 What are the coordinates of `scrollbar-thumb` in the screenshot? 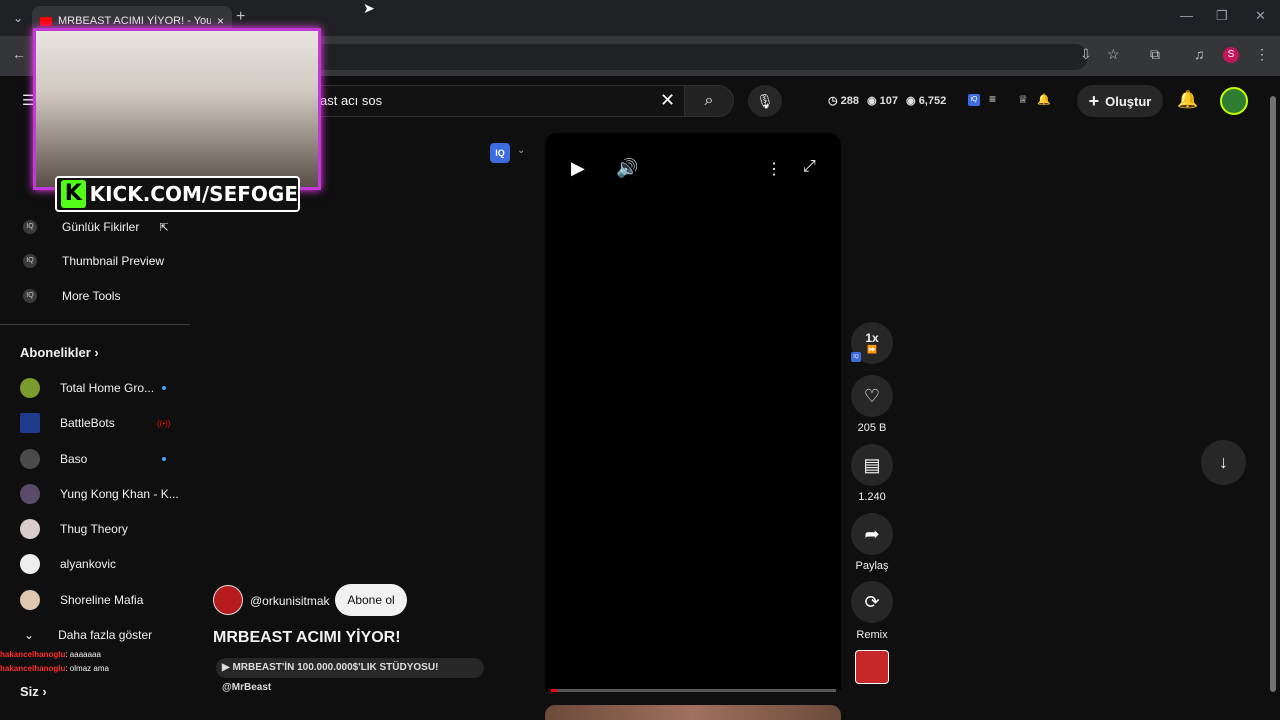 It's located at (1273, 394).